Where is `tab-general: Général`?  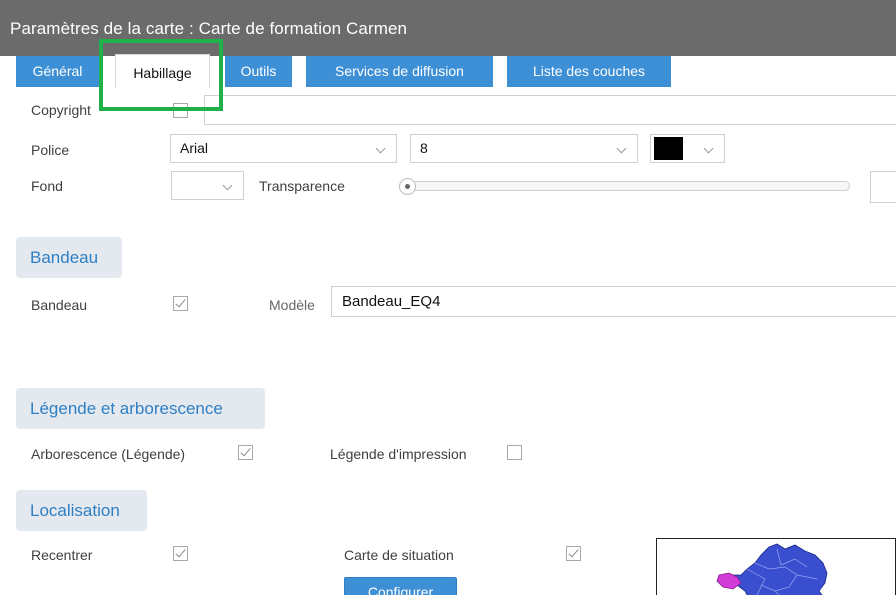
tab-general: Général is located at coordinates (57, 71).